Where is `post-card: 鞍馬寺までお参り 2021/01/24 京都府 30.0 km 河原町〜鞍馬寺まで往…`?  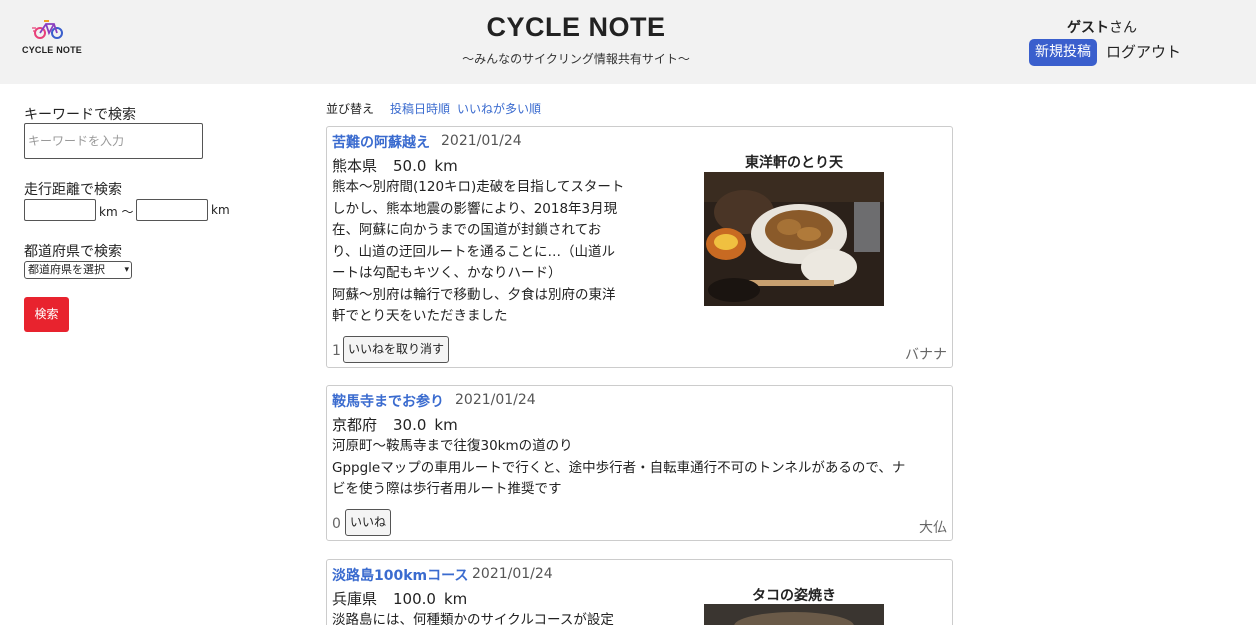 post-card: 鞍馬寺までお参り 2021/01/24 京都府 30.0 km 河原町〜鞍馬寺まで往… is located at coordinates (639, 463).